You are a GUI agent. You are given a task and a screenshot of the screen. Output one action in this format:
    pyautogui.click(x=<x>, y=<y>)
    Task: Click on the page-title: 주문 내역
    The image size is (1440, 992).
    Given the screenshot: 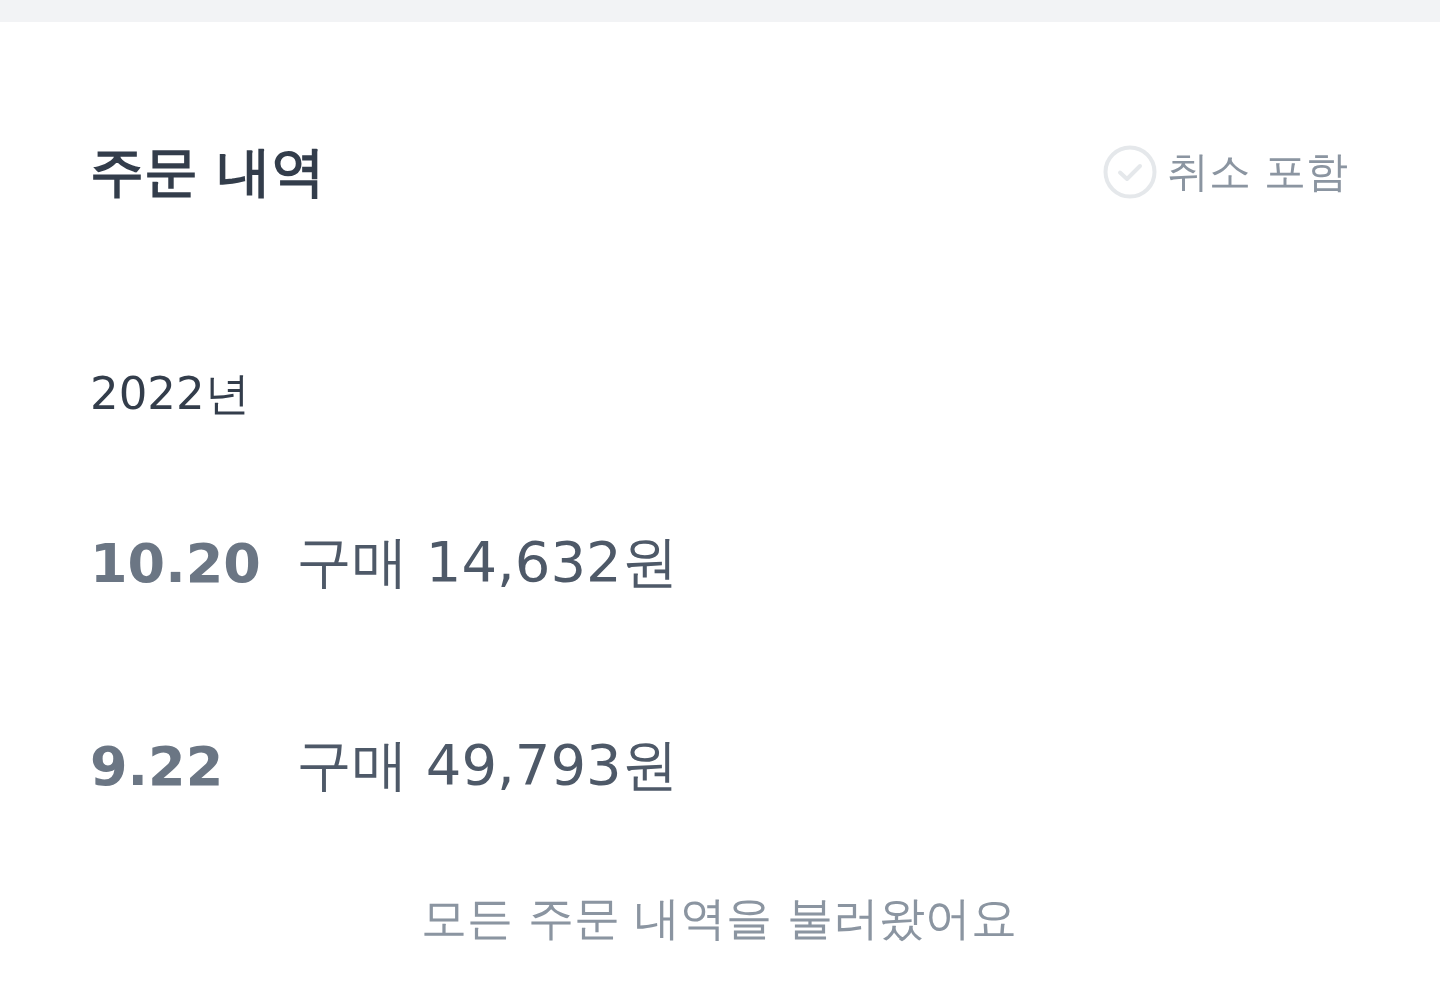 What is the action you would take?
    pyautogui.click(x=207, y=172)
    